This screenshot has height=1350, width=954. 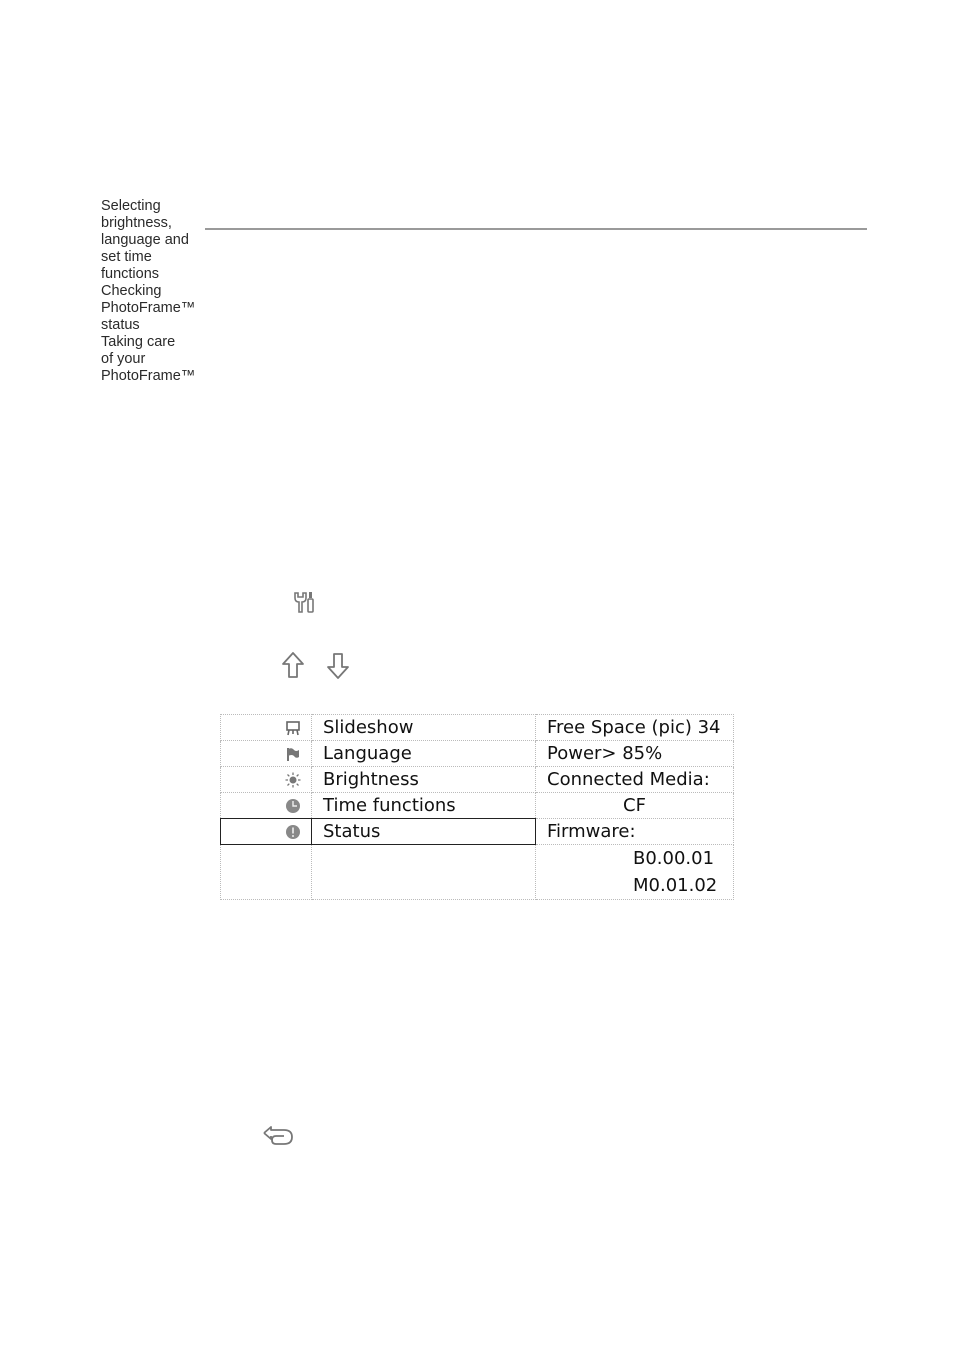 I want to click on firmware-row: B0.00.01 M0.01.02, so click(x=477, y=872).